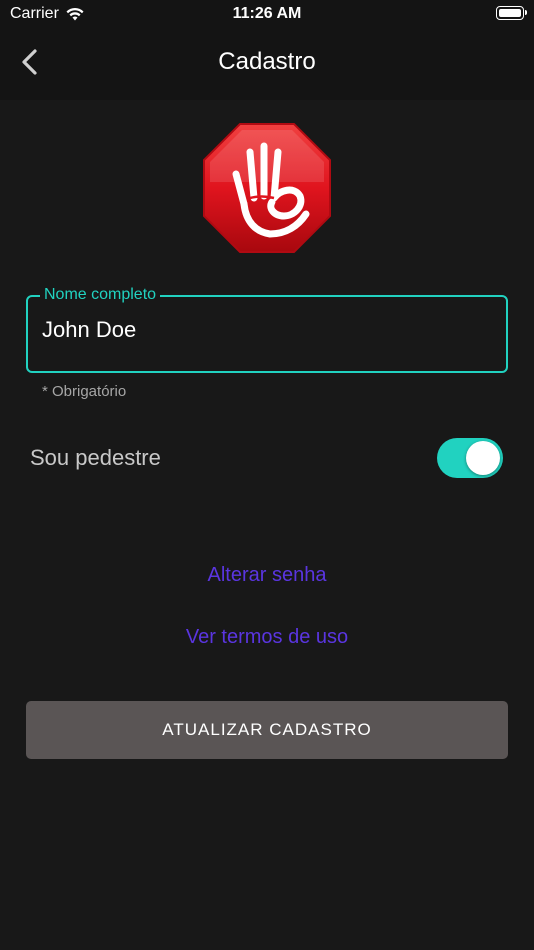 The width and height of the screenshot is (534, 950). What do you see at coordinates (267, 730) in the screenshot?
I see `update-registration-button: ATUALIZAR CADASTRO` at bounding box center [267, 730].